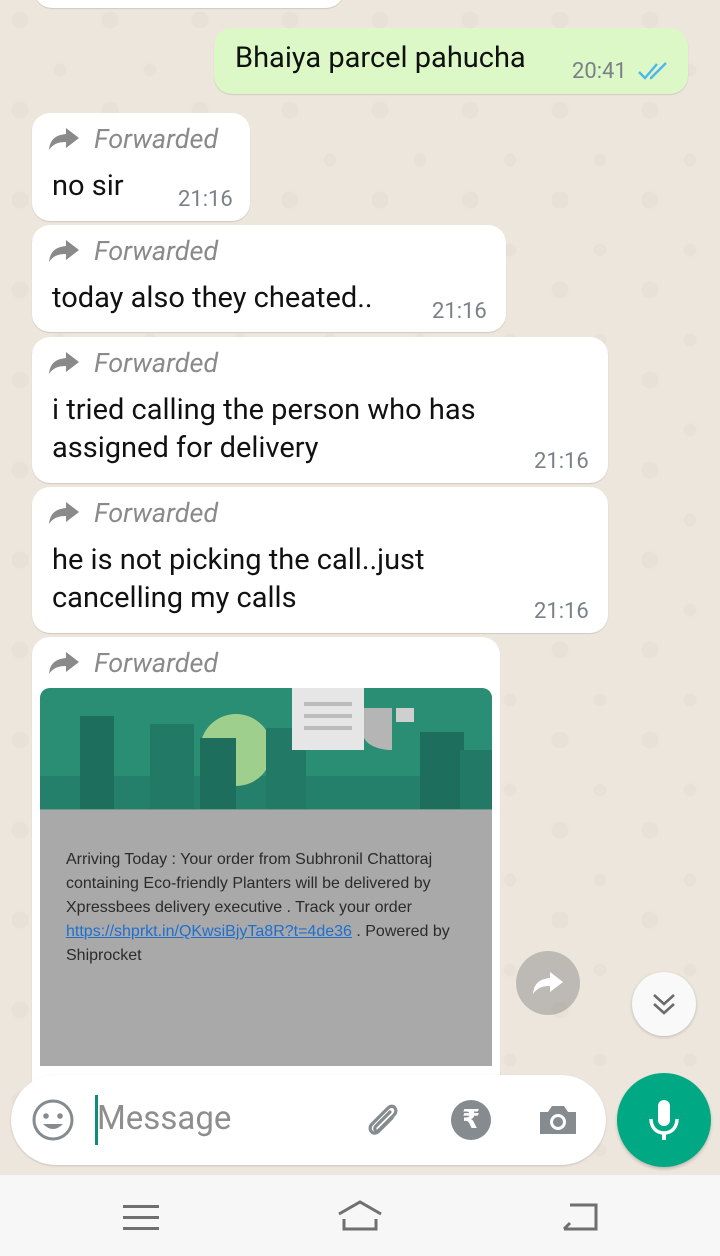  I want to click on message-text: no sir, so click(88, 186).